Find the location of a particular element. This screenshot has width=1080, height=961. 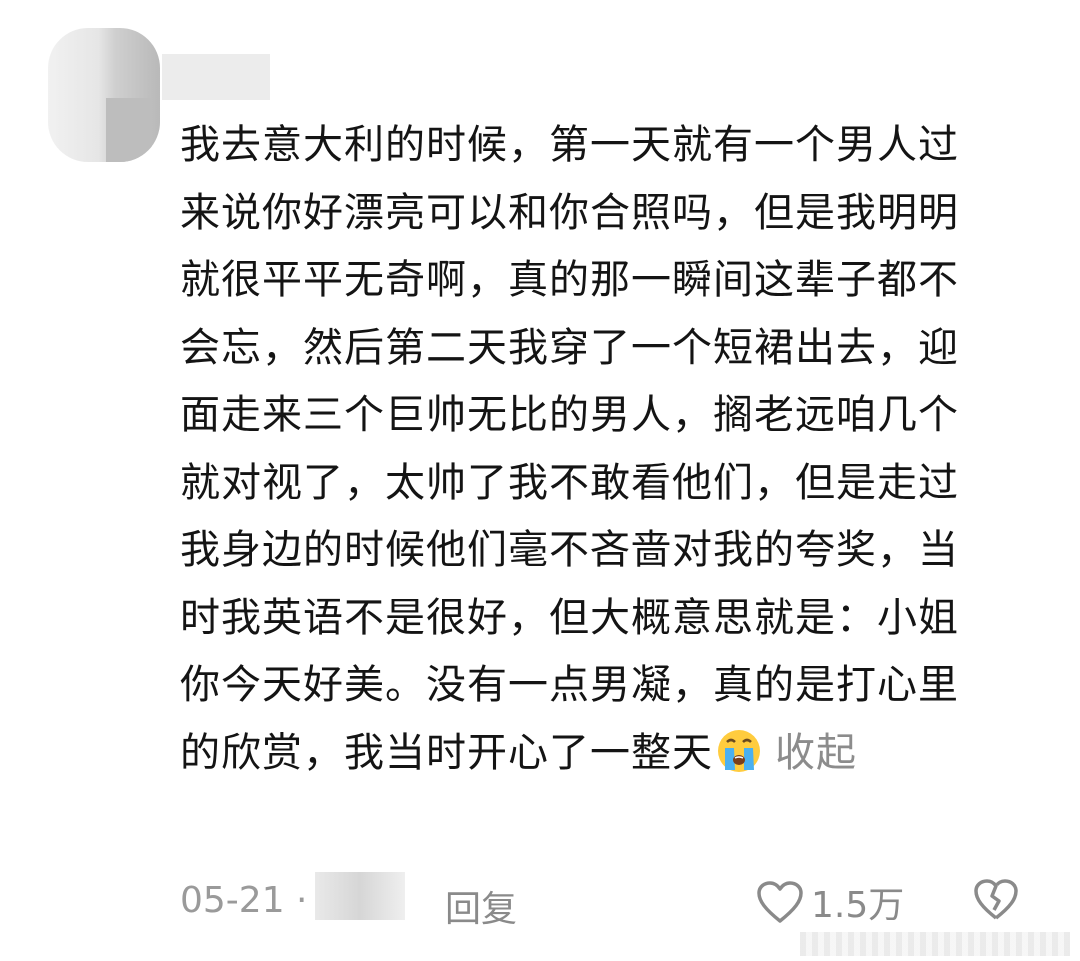

collapse-link: 收起 is located at coordinates (816, 753).